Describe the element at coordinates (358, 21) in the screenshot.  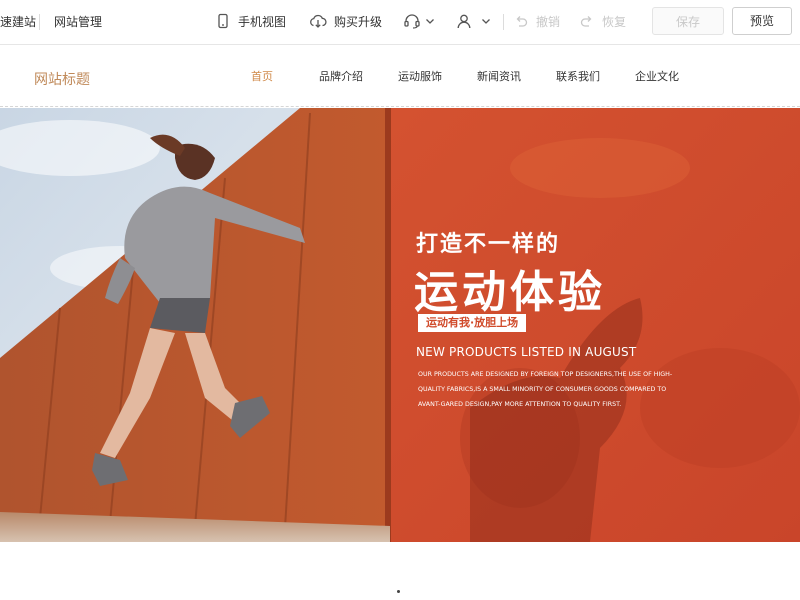
I see `buy-upgrade-label: 购买升级` at that location.